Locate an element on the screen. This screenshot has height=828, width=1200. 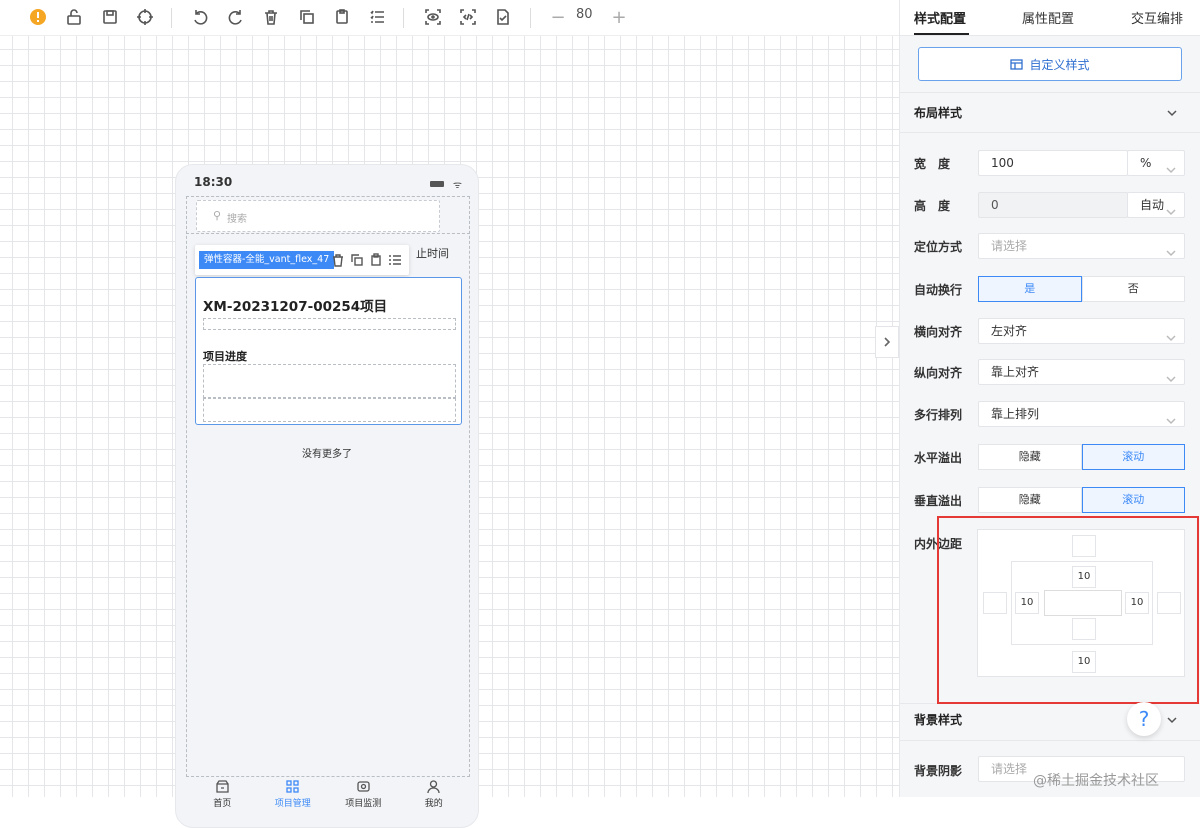
zoom-in-button: + is located at coordinates (619, 17).